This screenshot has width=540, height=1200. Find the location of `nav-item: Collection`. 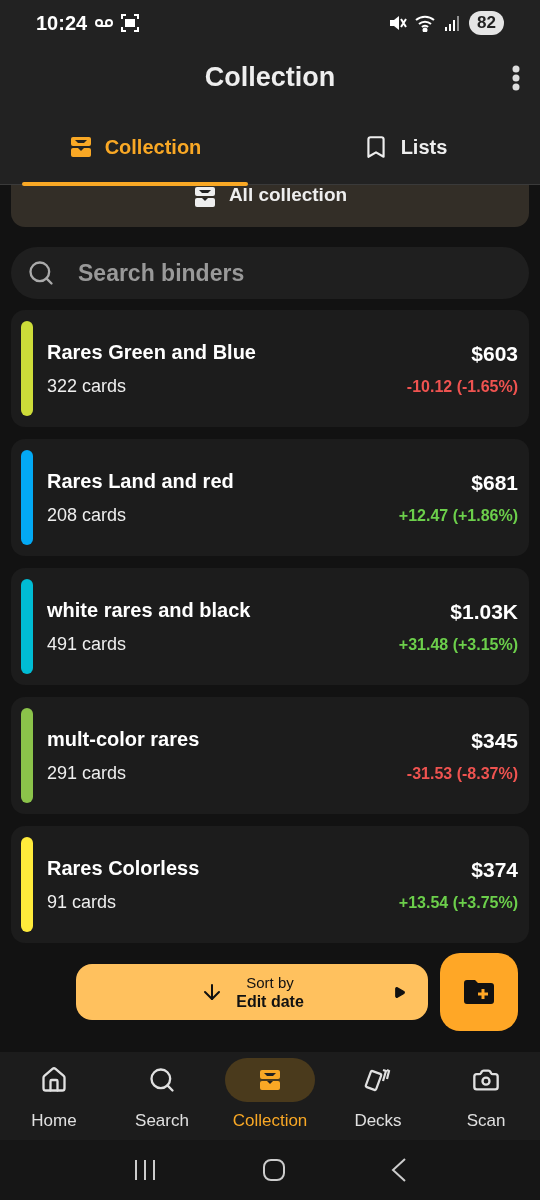

nav-item: Collection is located at coordinates (270, 1096).